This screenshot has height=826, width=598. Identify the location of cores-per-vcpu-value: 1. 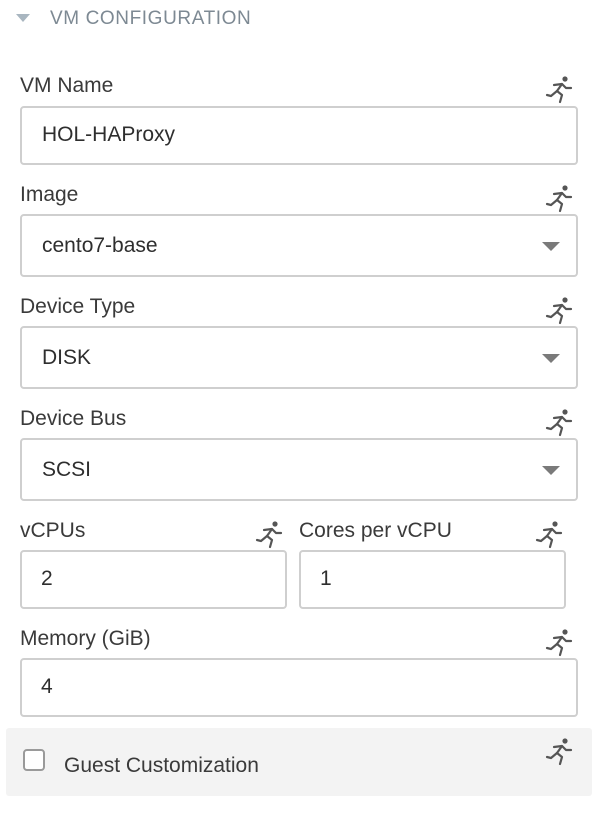
(326, 578).